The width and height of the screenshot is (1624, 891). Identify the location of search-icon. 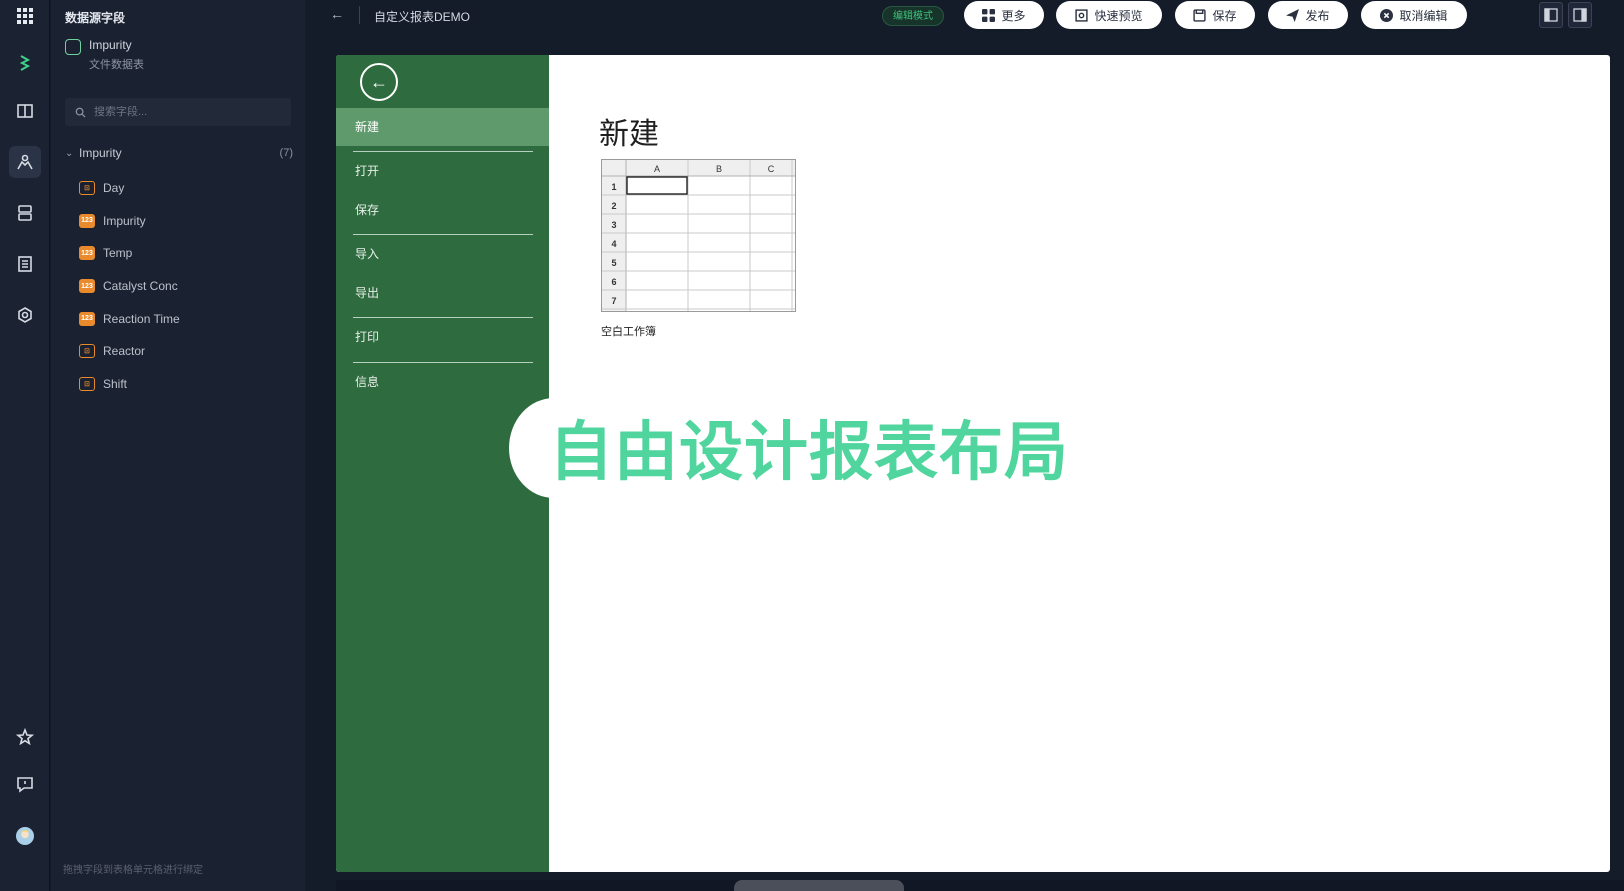
(80, 112).